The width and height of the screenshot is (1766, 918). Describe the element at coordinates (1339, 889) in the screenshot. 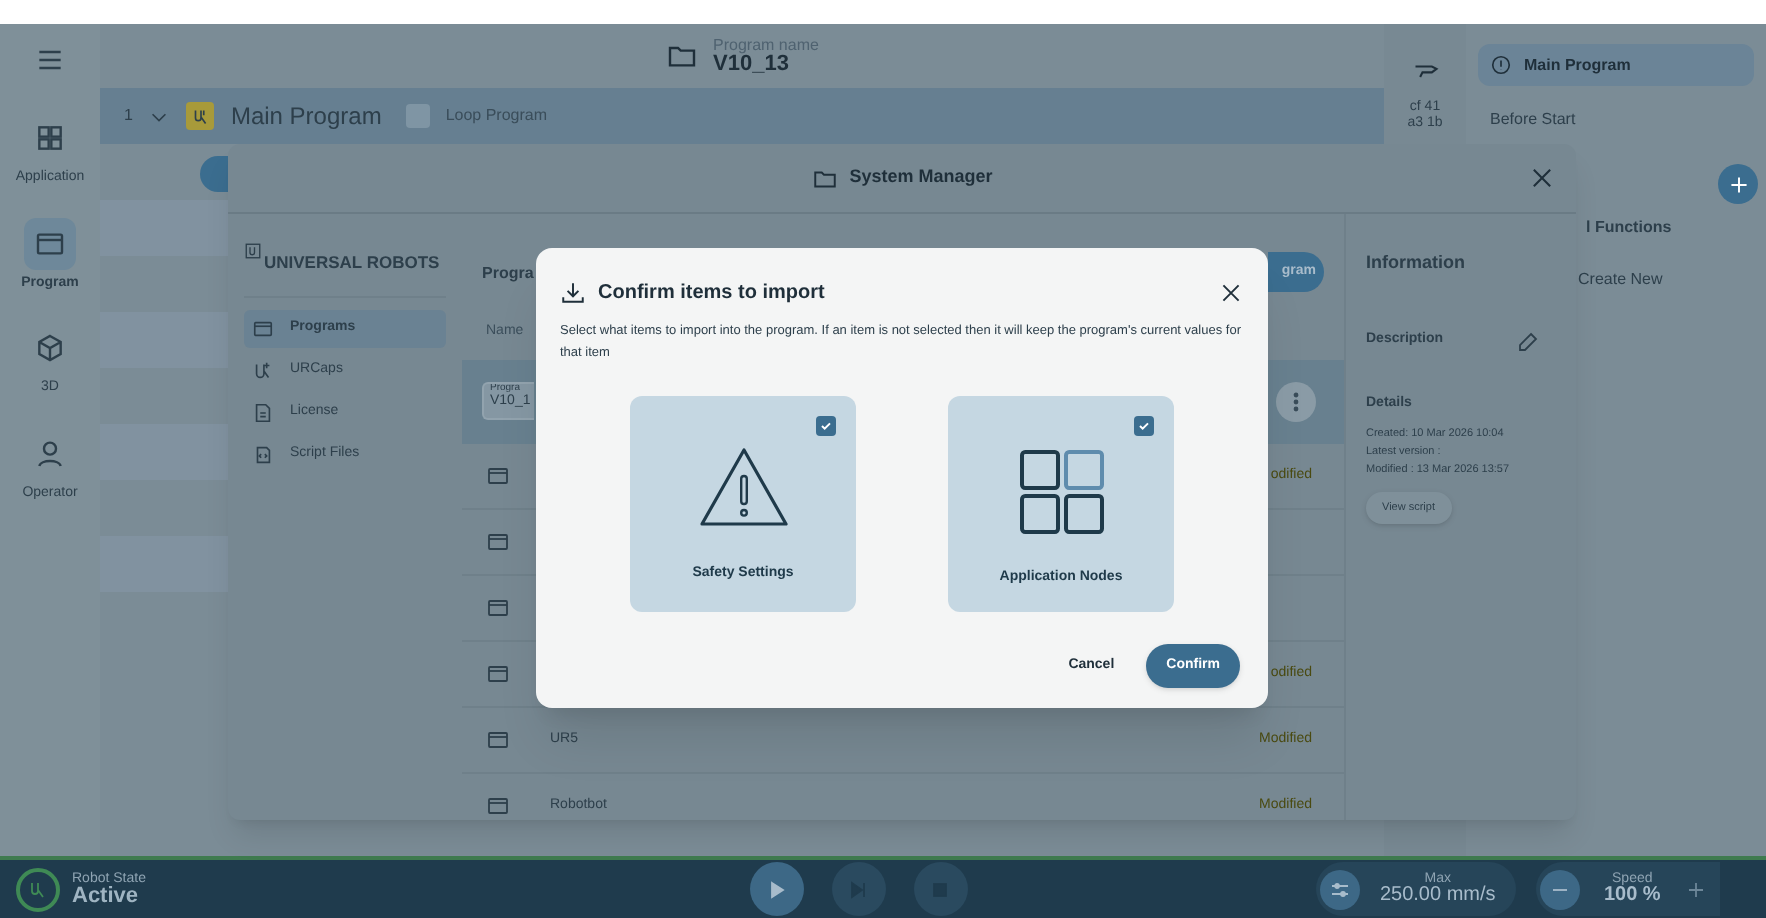

I see `slider-glyph-icon` at that location.